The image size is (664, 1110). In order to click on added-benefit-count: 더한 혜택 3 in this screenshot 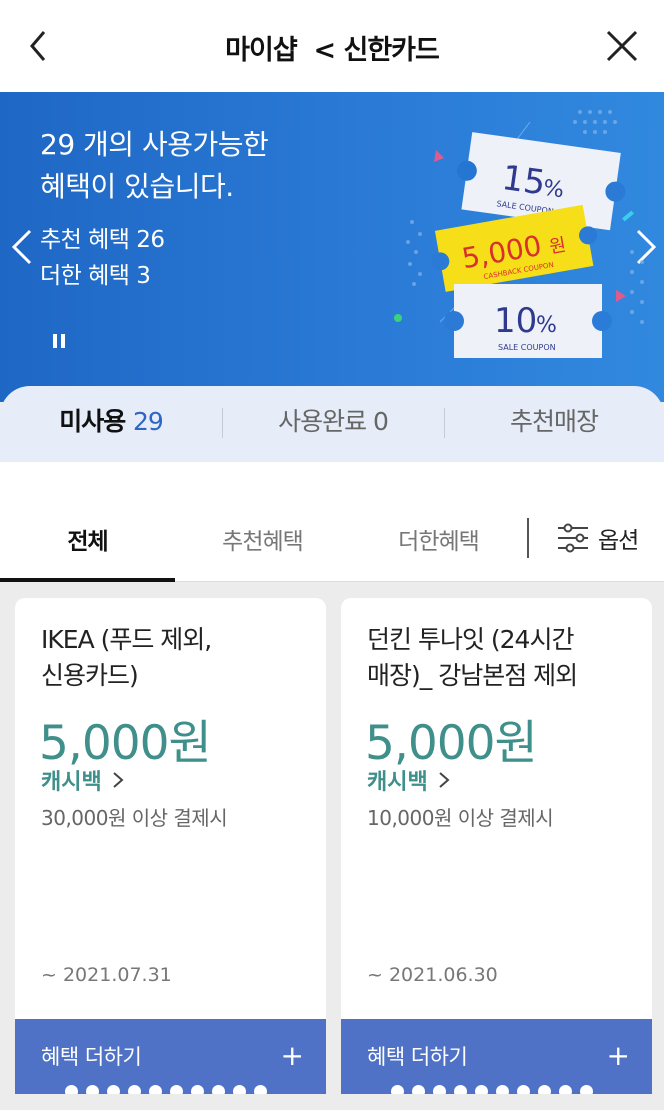, I will do `click(95, 276)`.